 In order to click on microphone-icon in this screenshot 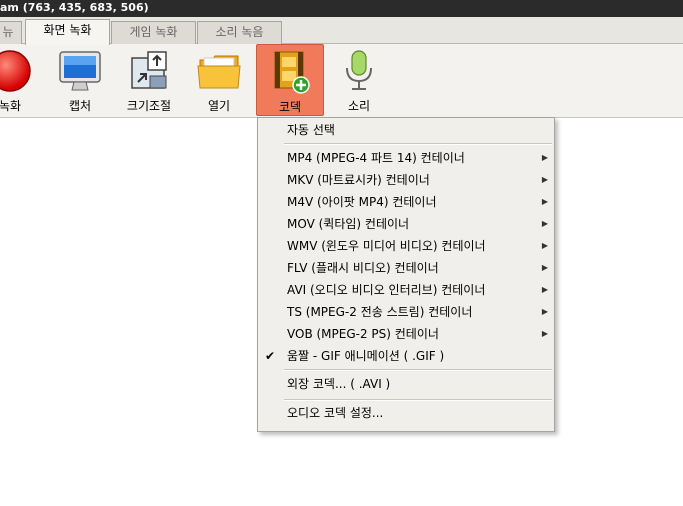, I will do `click(359, 70)`.